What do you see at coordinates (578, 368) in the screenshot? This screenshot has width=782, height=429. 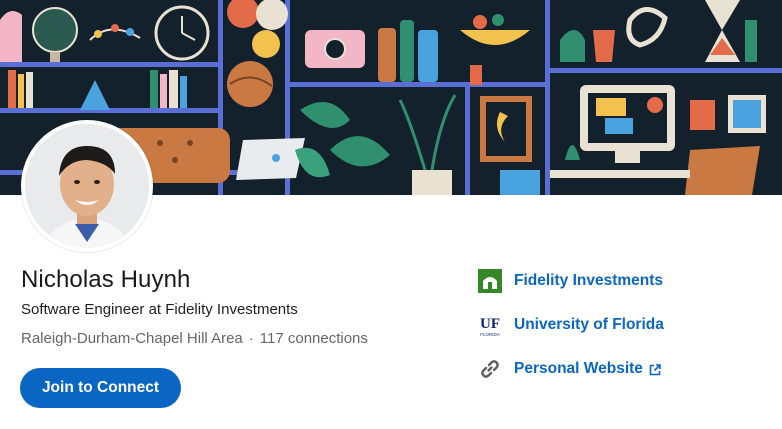 I see `website-link-label: Personal Website` at bounding box center [578, 368].